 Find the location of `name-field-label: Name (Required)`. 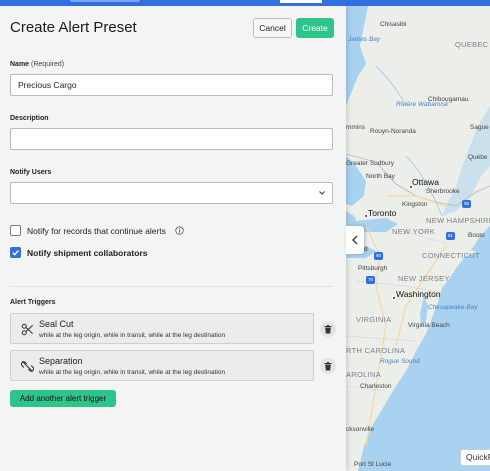

name-field-label: Name (Required) is located at coordinates (37, 64).